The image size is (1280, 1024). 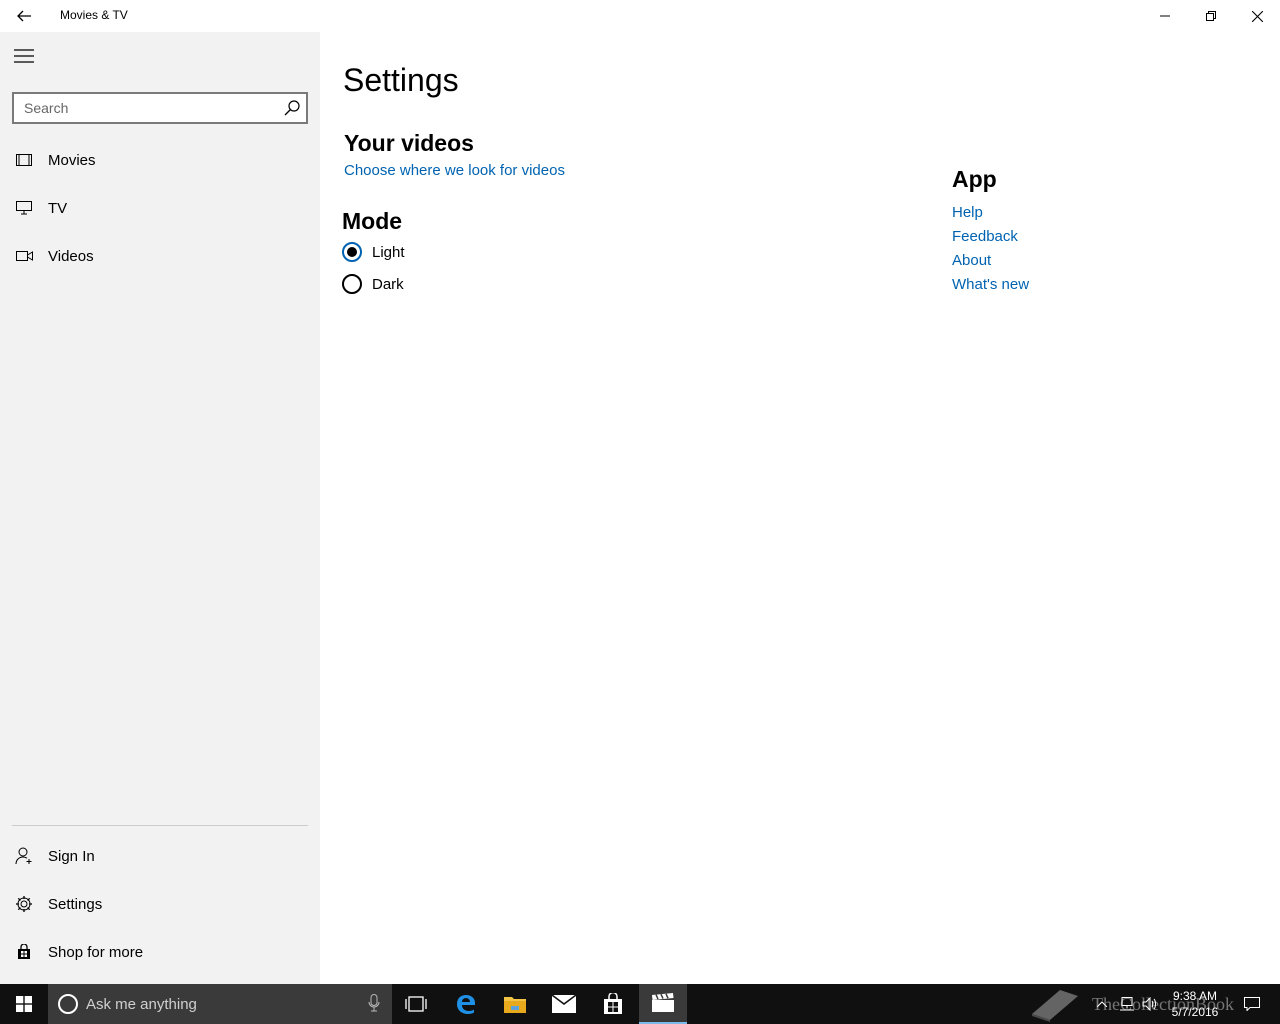 What do you see at coordinates (640, 16) in the screenshot?
I see `title-bar: Movies & TV` at bounding box center [640, 16].